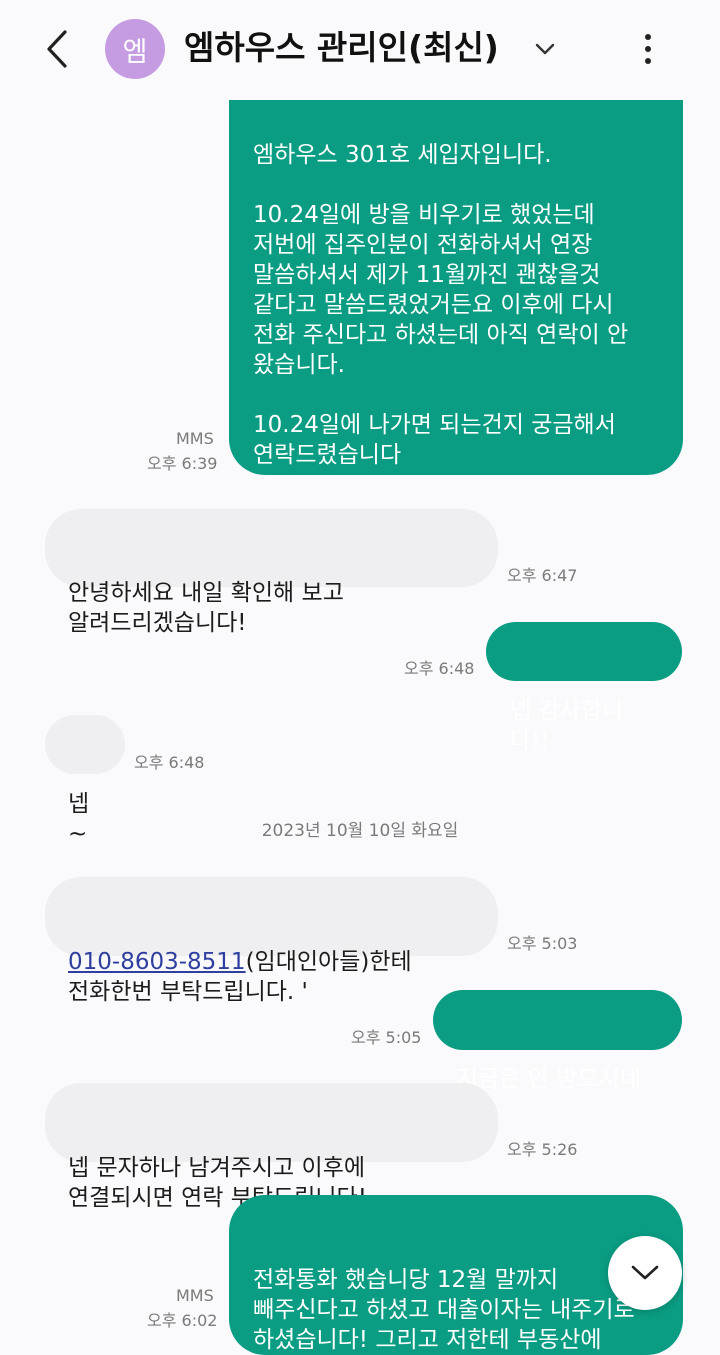  What do you see at coordinates (542, 1149) in the screenshot?
I see `message-timestamp: 오후 5:26` at bounding box center [542, 1149].